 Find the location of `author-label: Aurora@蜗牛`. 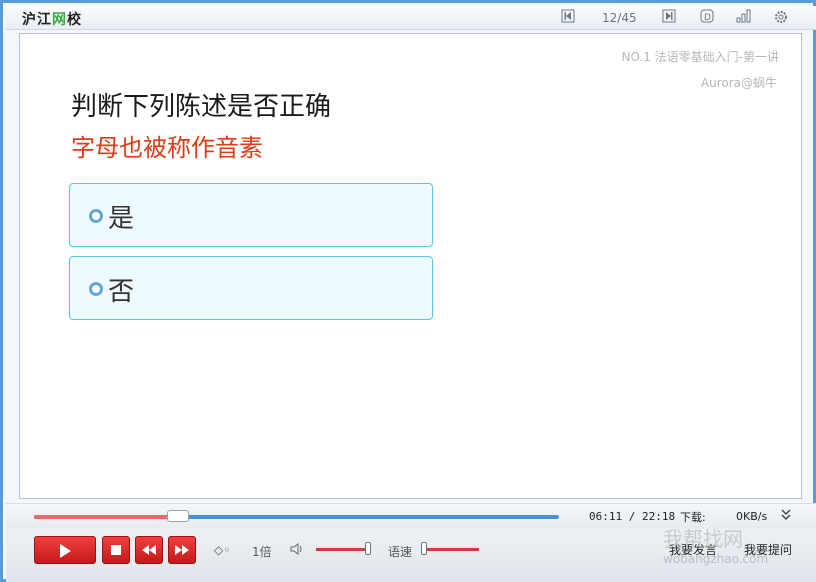

author-label: Aurora@蜗牛 is located at coordinates (738, 83).